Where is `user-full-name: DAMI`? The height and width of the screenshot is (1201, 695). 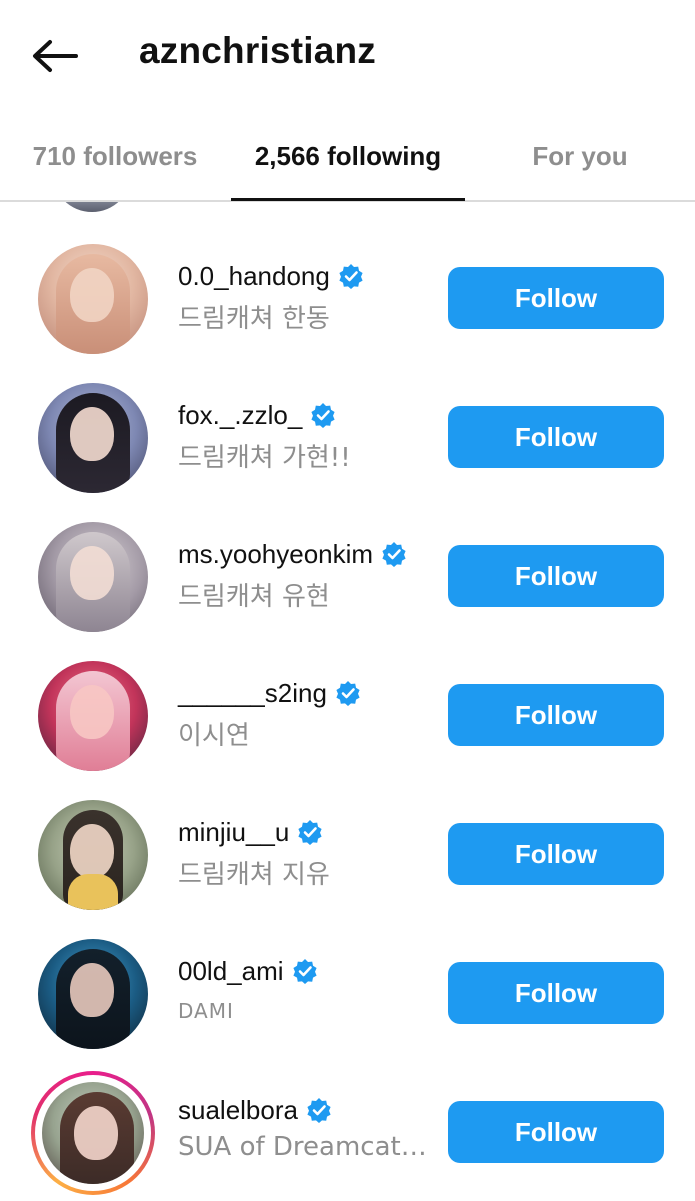
user-full-name: DAMI is located at coordinates (206, 1011).